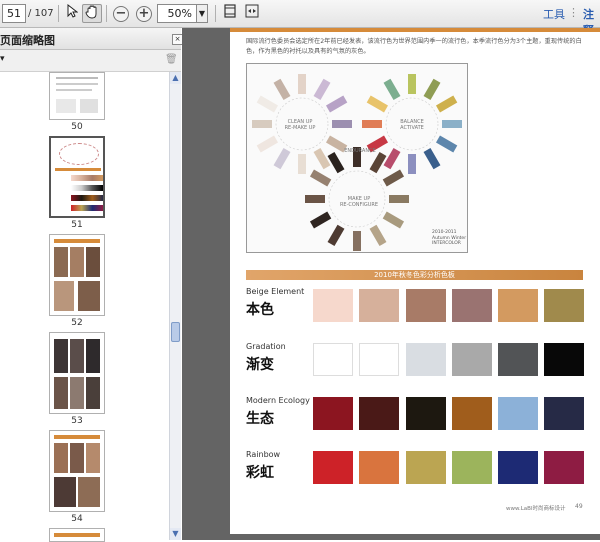 The width and height of the screenshot is (600, 542). What do you see at coordinates (360, 151) in the screenshot?
I see `wheel-label-endurance: ENDURANCE` at bounding box center [360, 151].